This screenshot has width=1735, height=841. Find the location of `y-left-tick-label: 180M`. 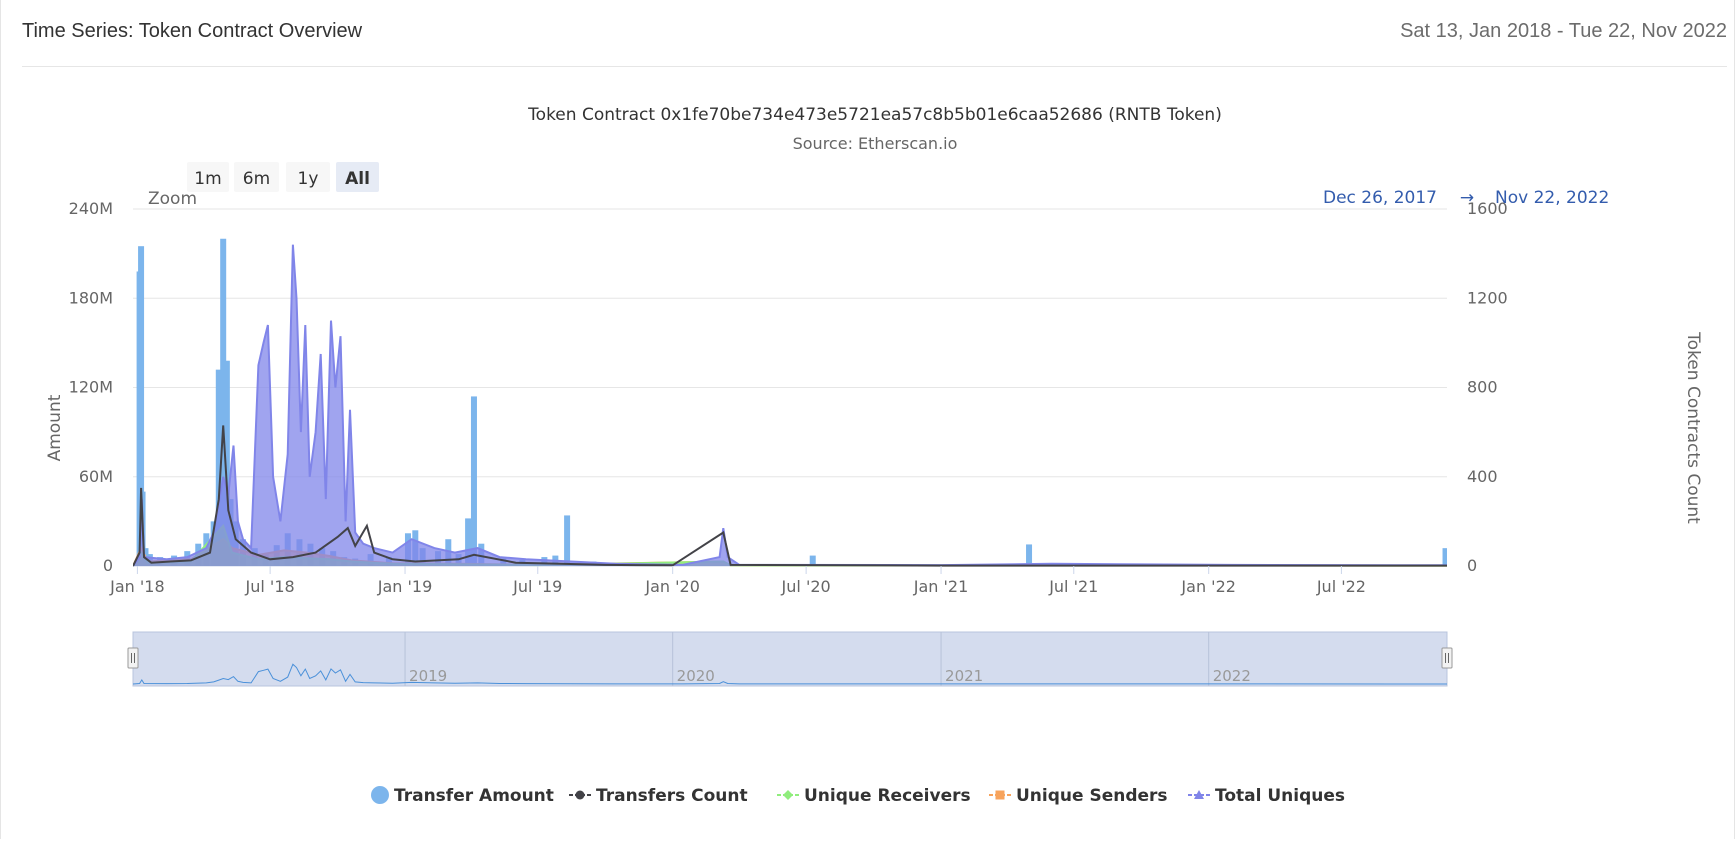

y-left-tick-label: 180M is located at coordinates (91, 297).